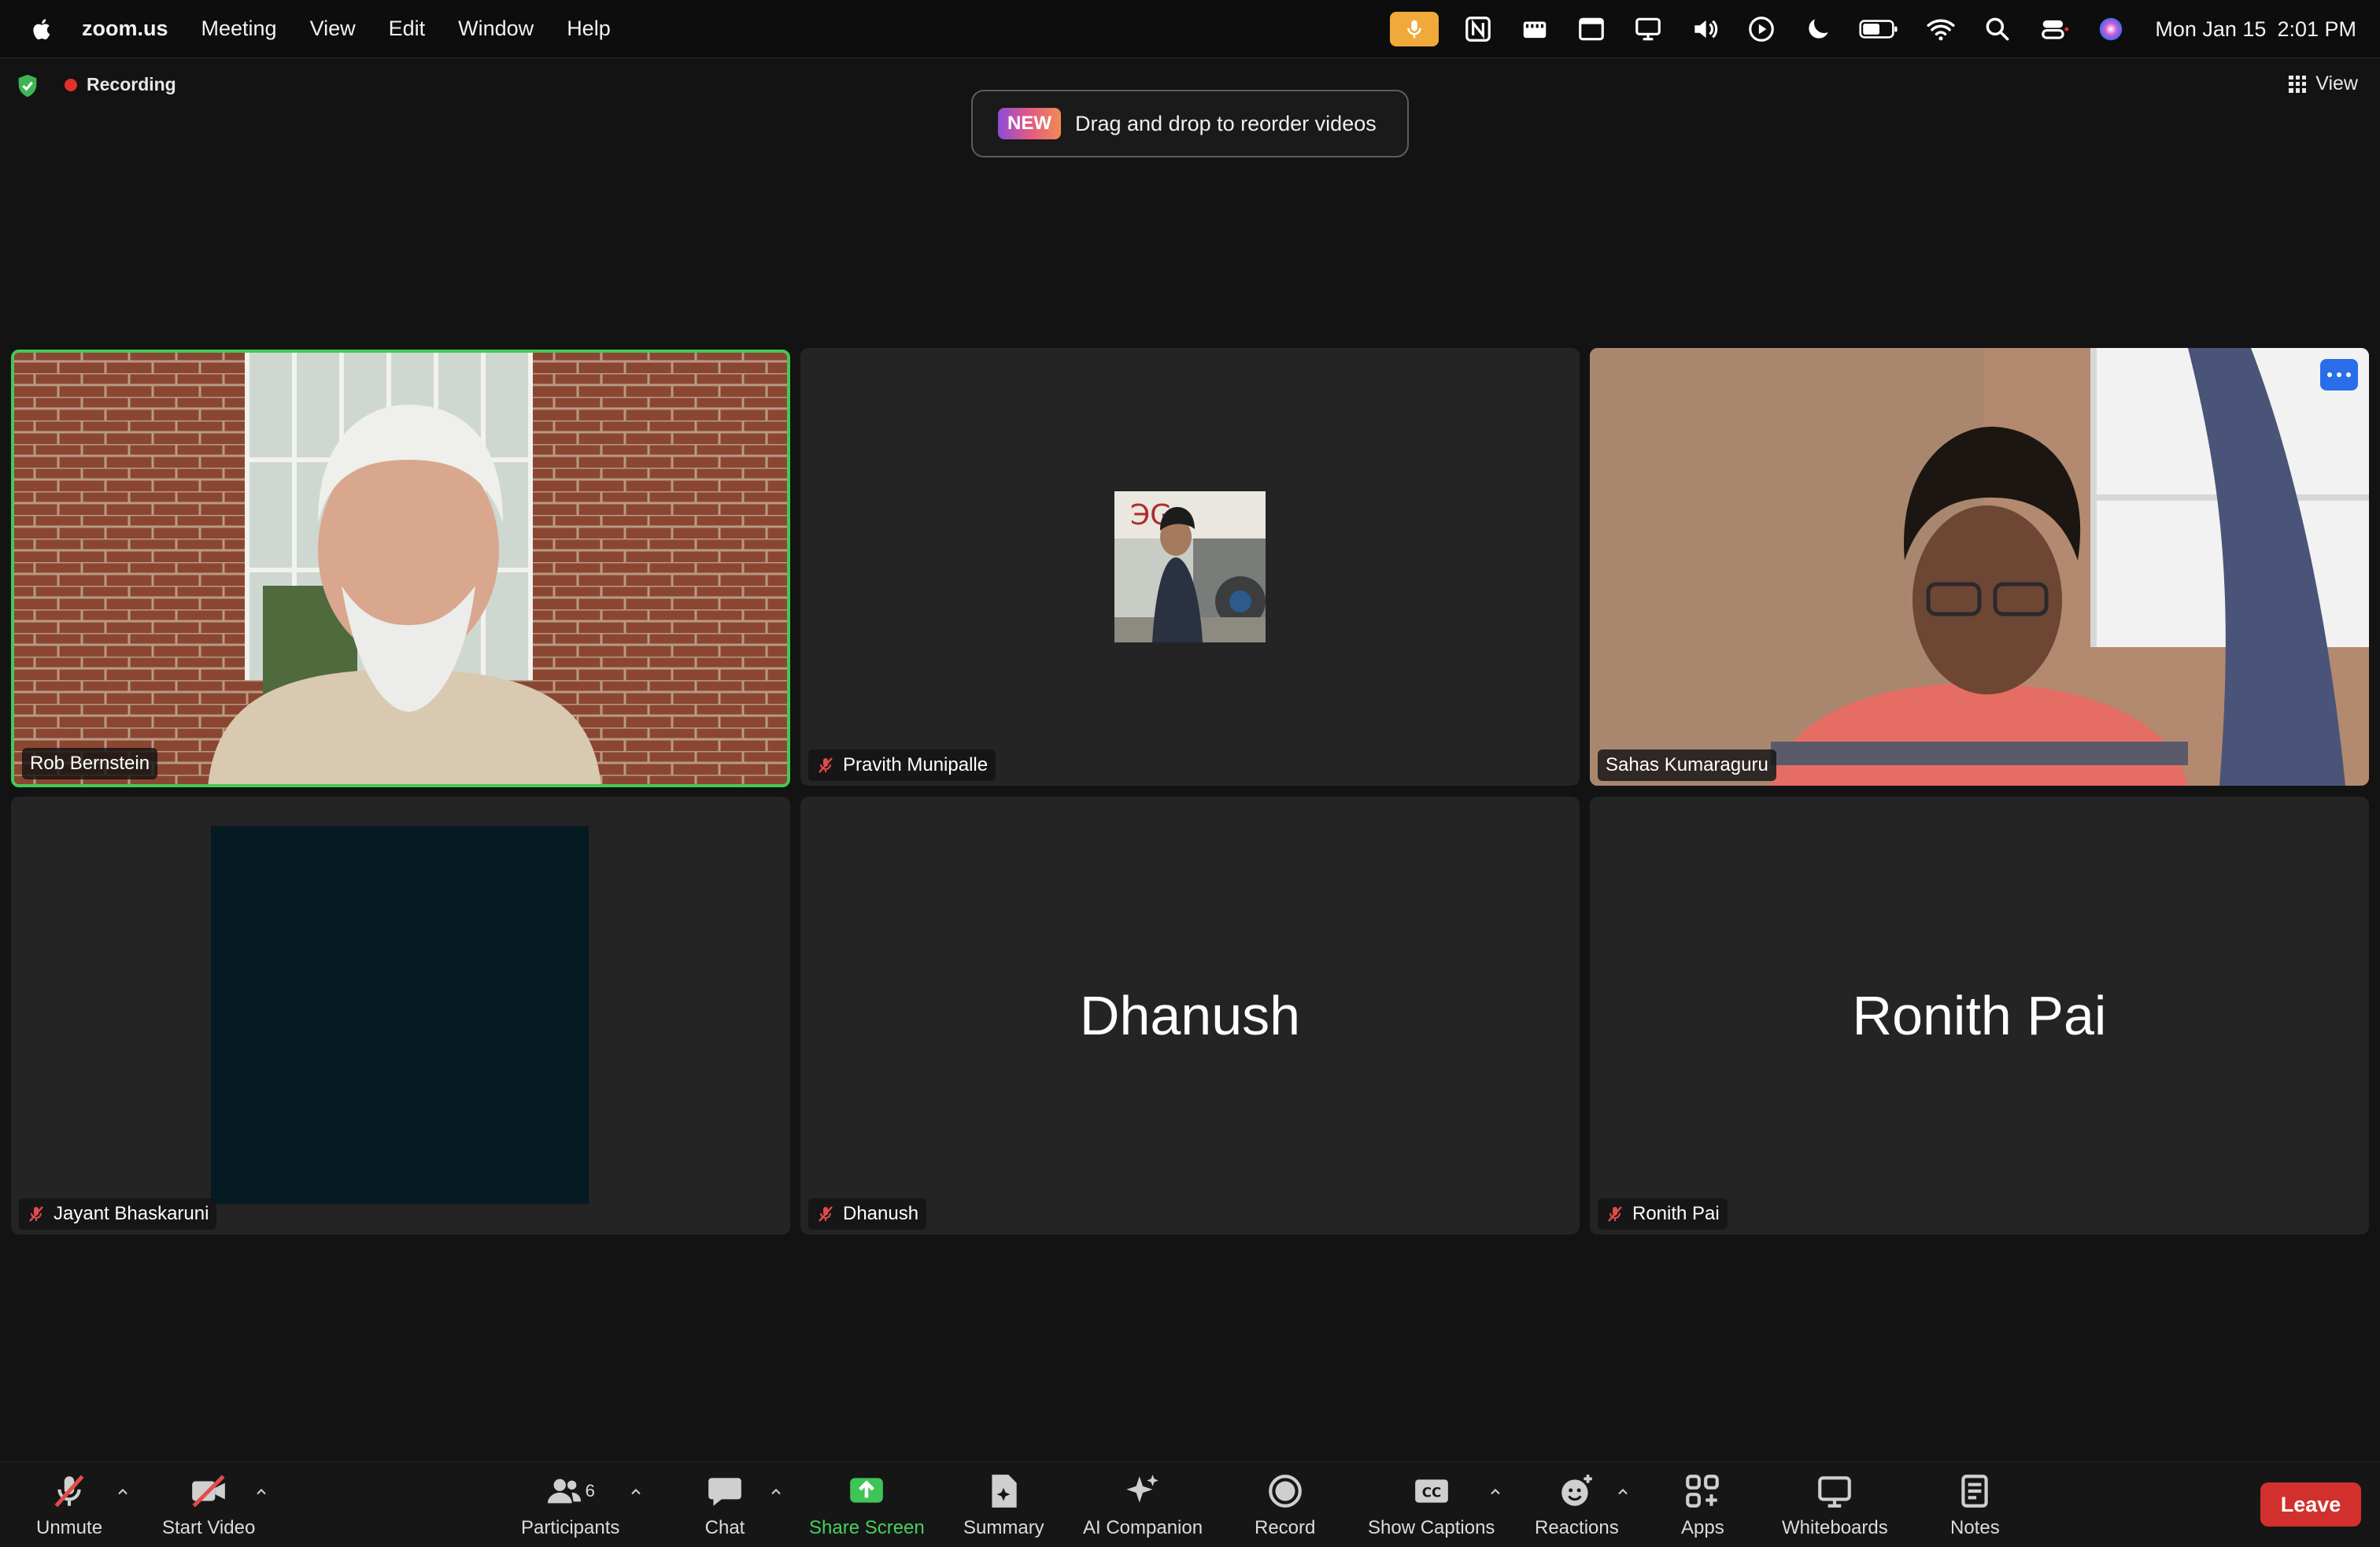  I want to click on start-video-button: Start Video, so click(208, 1505).